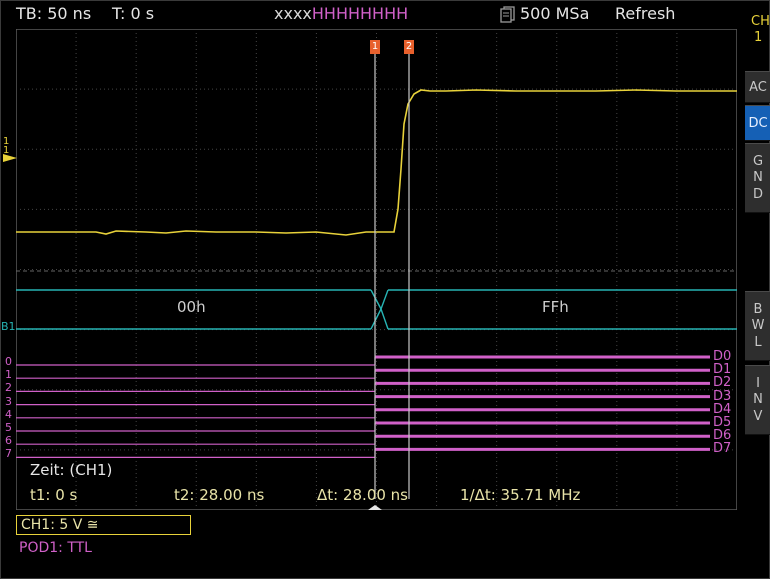  I want to click on cursor-2-label: 2, so click(409, 46).